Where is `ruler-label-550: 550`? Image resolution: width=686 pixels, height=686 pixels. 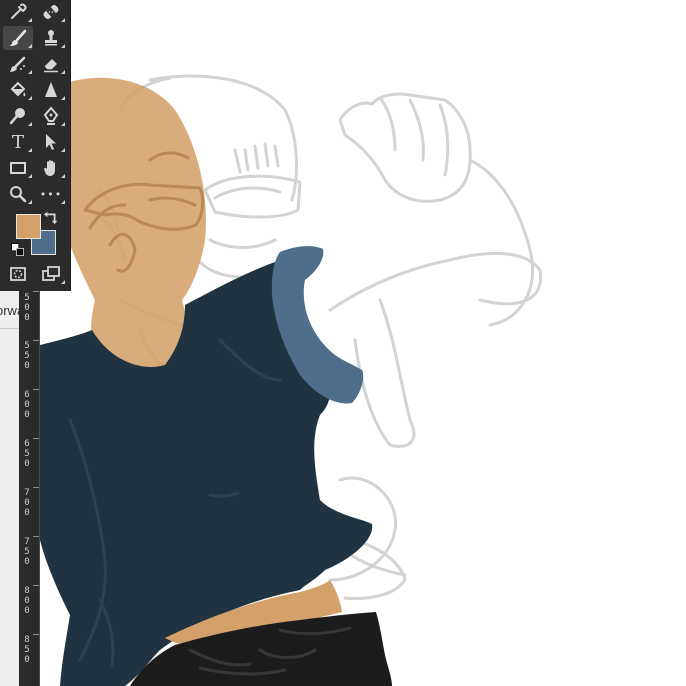
ruler-label-550: 550 is located at coordinates (27, 356).